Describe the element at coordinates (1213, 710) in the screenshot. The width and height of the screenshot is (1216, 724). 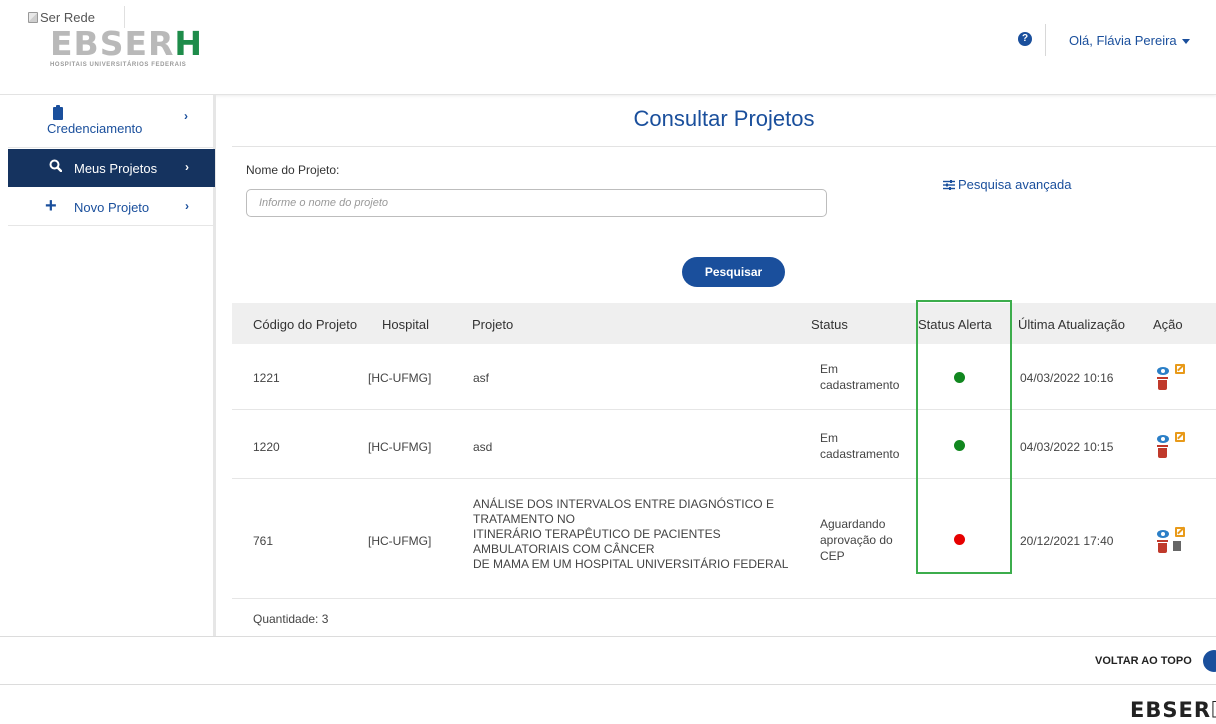
I see `footer-logo-text-h: H` at that location.